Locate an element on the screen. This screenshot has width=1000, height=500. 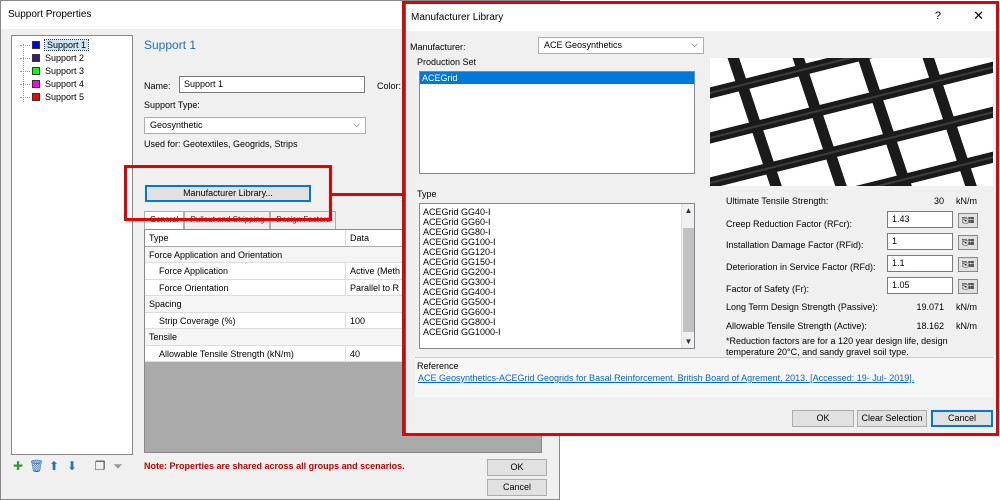
list-item: ACEGrid GG100-I is located at coordinates (459, 242).